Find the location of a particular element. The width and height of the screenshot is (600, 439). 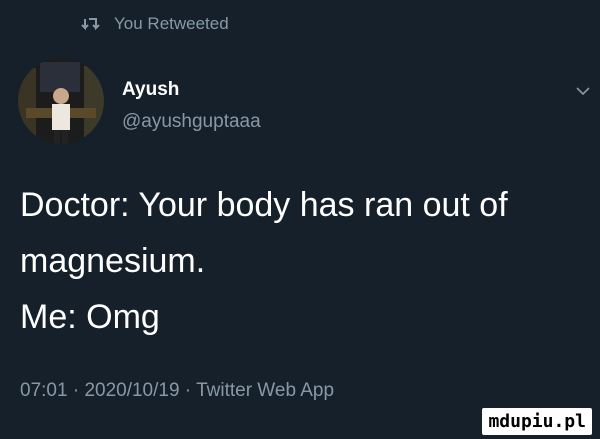

tweet-metadata: 07:01 · 2020/10/19 · Twitter Web App is located at coordinates (177, 391).